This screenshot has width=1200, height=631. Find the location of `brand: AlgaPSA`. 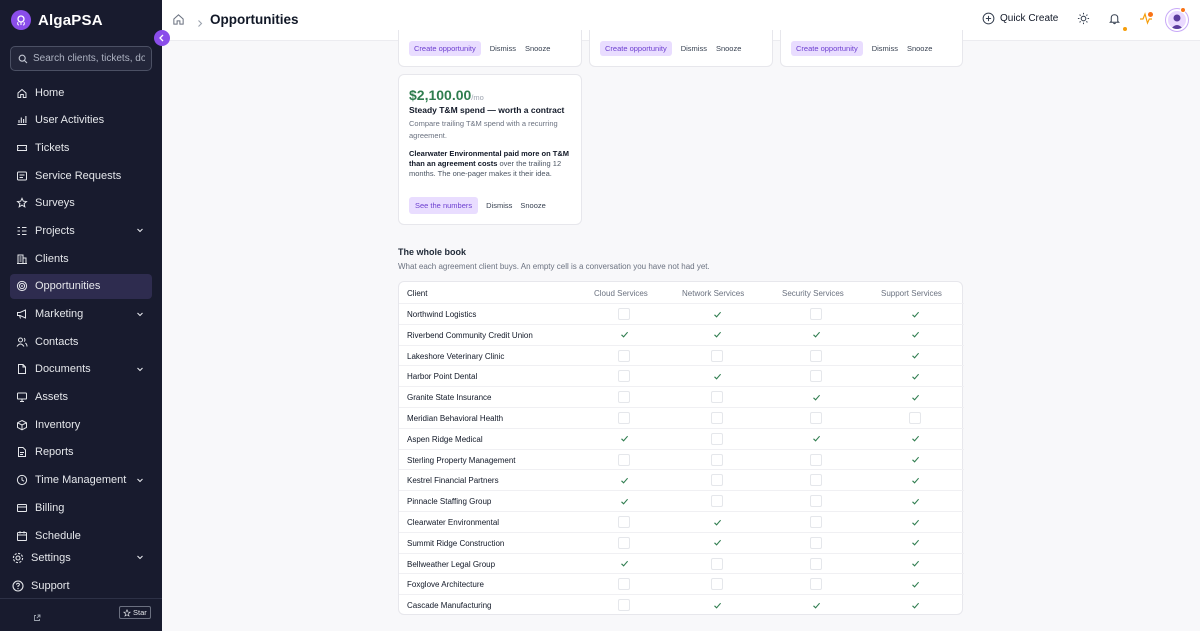

brand: AlgaPSA is located at coordinates (57, 20).